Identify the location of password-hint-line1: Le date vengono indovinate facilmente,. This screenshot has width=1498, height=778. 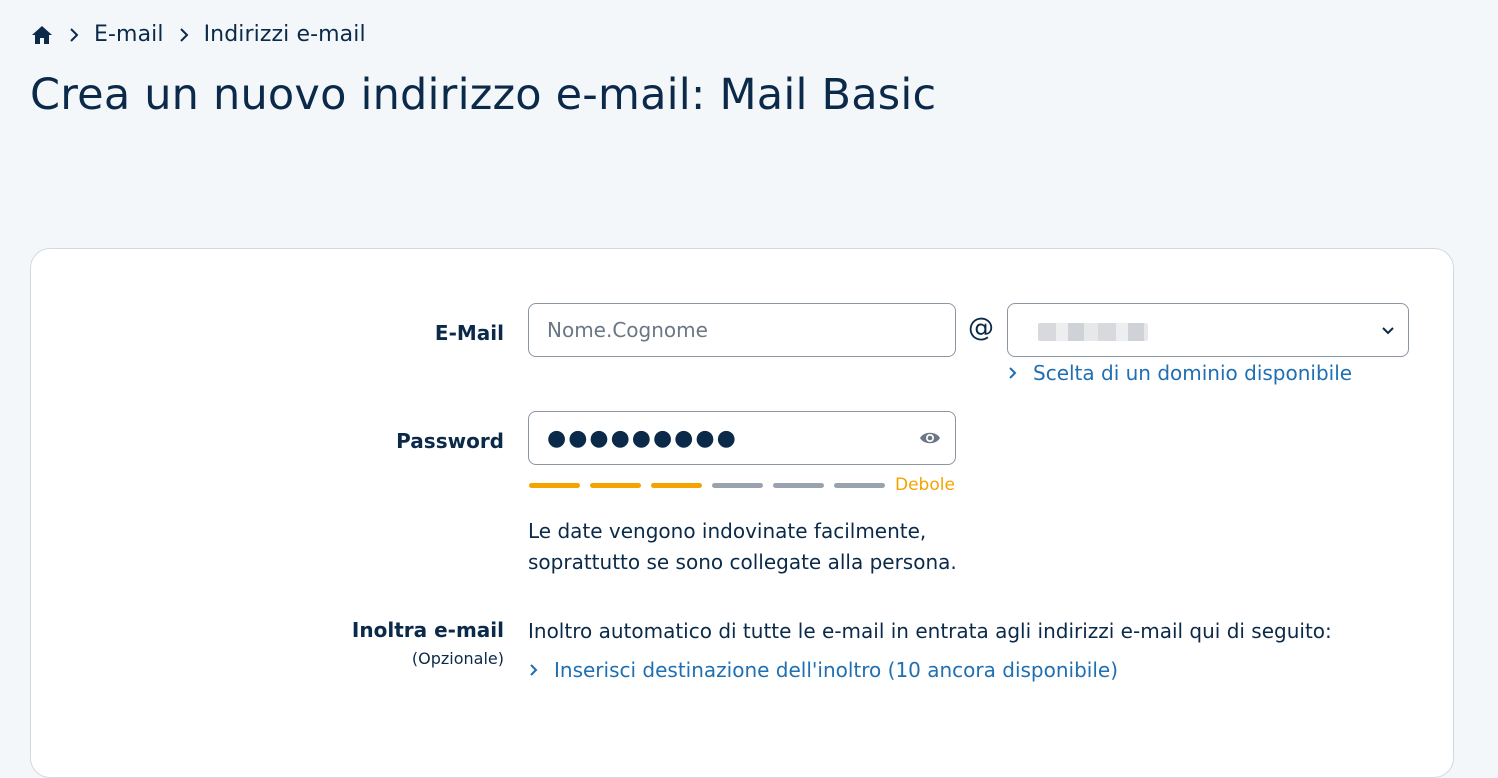
(727, 531).